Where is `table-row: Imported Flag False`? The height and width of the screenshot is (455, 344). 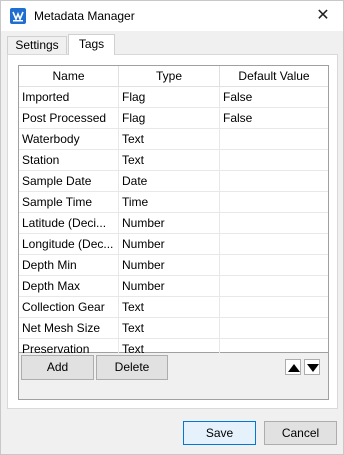
table-row: Imported Flag False is located at coordinates (173, 97).